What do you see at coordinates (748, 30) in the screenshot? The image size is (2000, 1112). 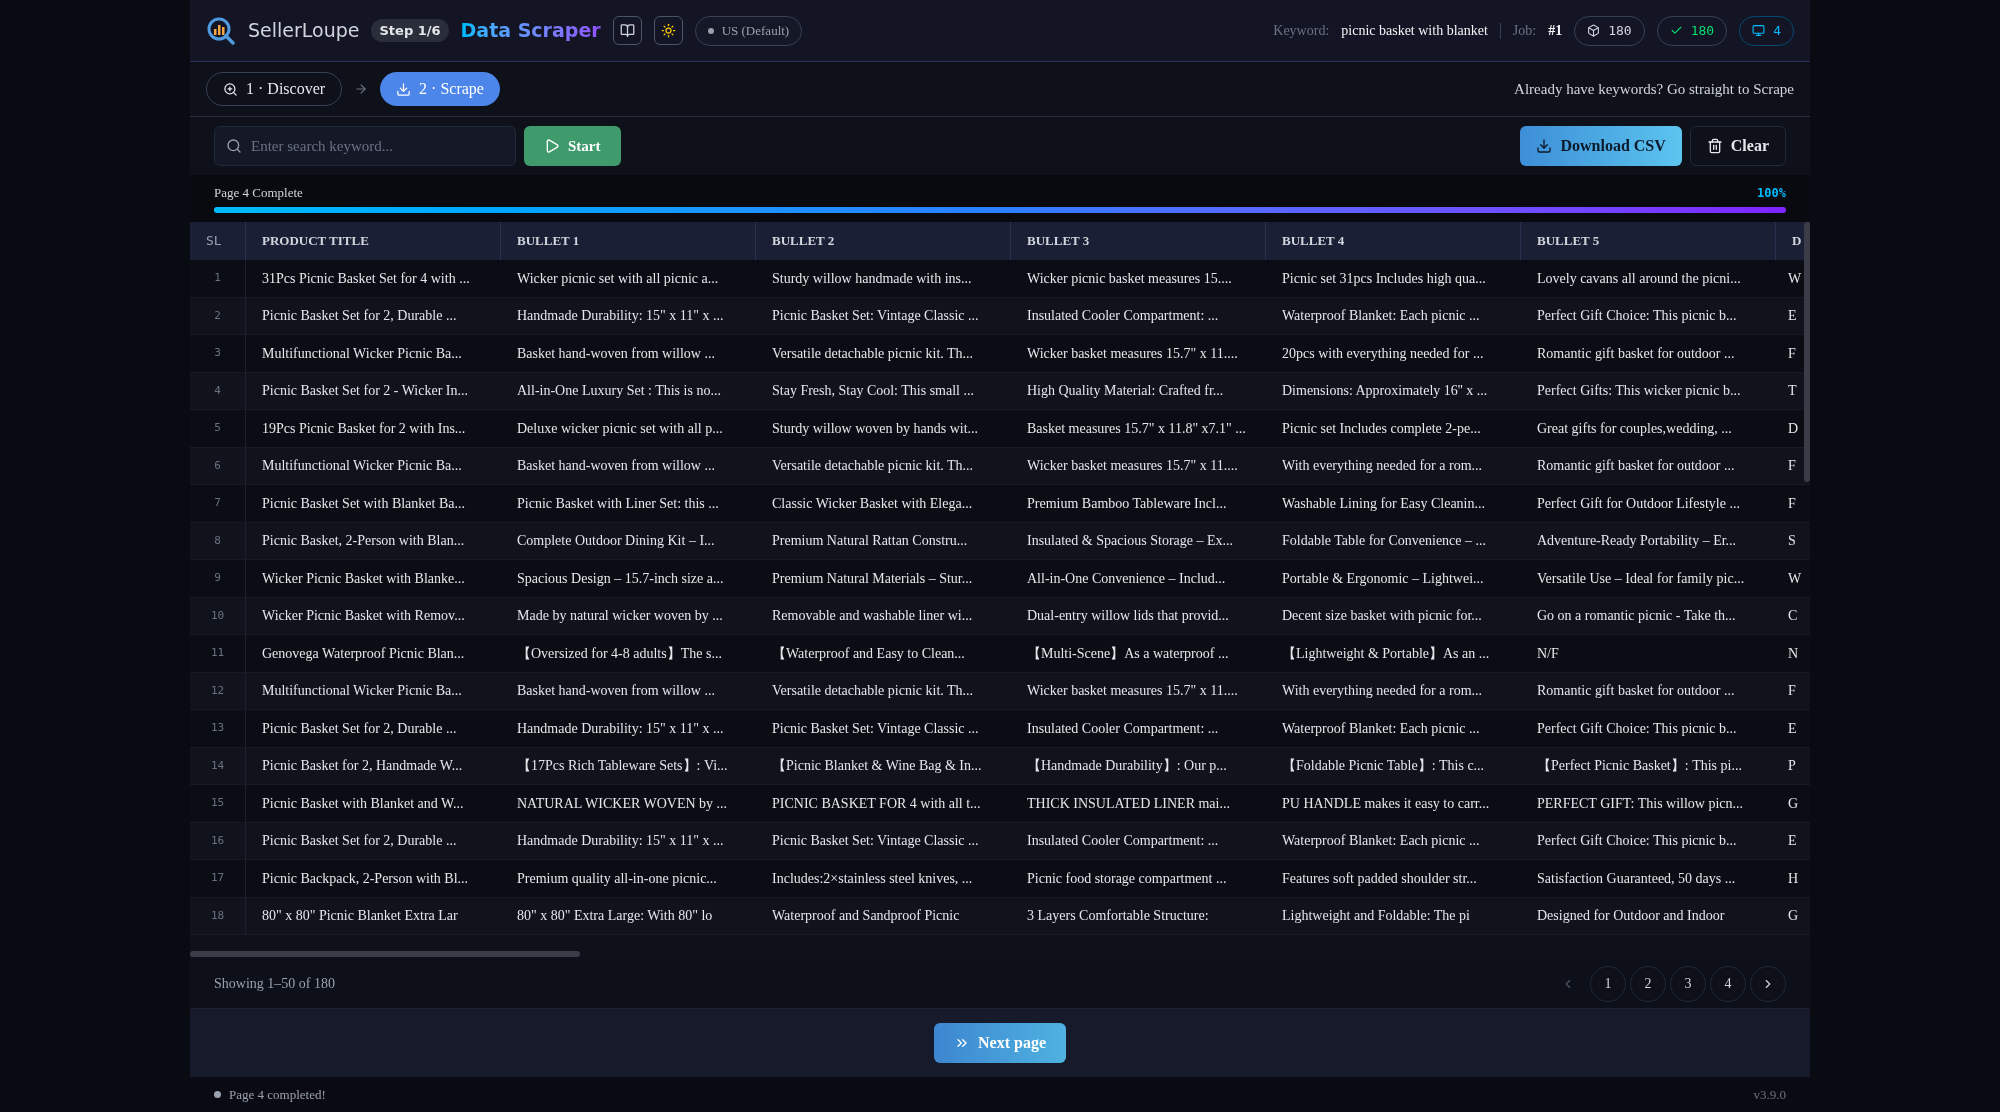 I see `region-selector: US (Default)` at bounding box center [748, 30].